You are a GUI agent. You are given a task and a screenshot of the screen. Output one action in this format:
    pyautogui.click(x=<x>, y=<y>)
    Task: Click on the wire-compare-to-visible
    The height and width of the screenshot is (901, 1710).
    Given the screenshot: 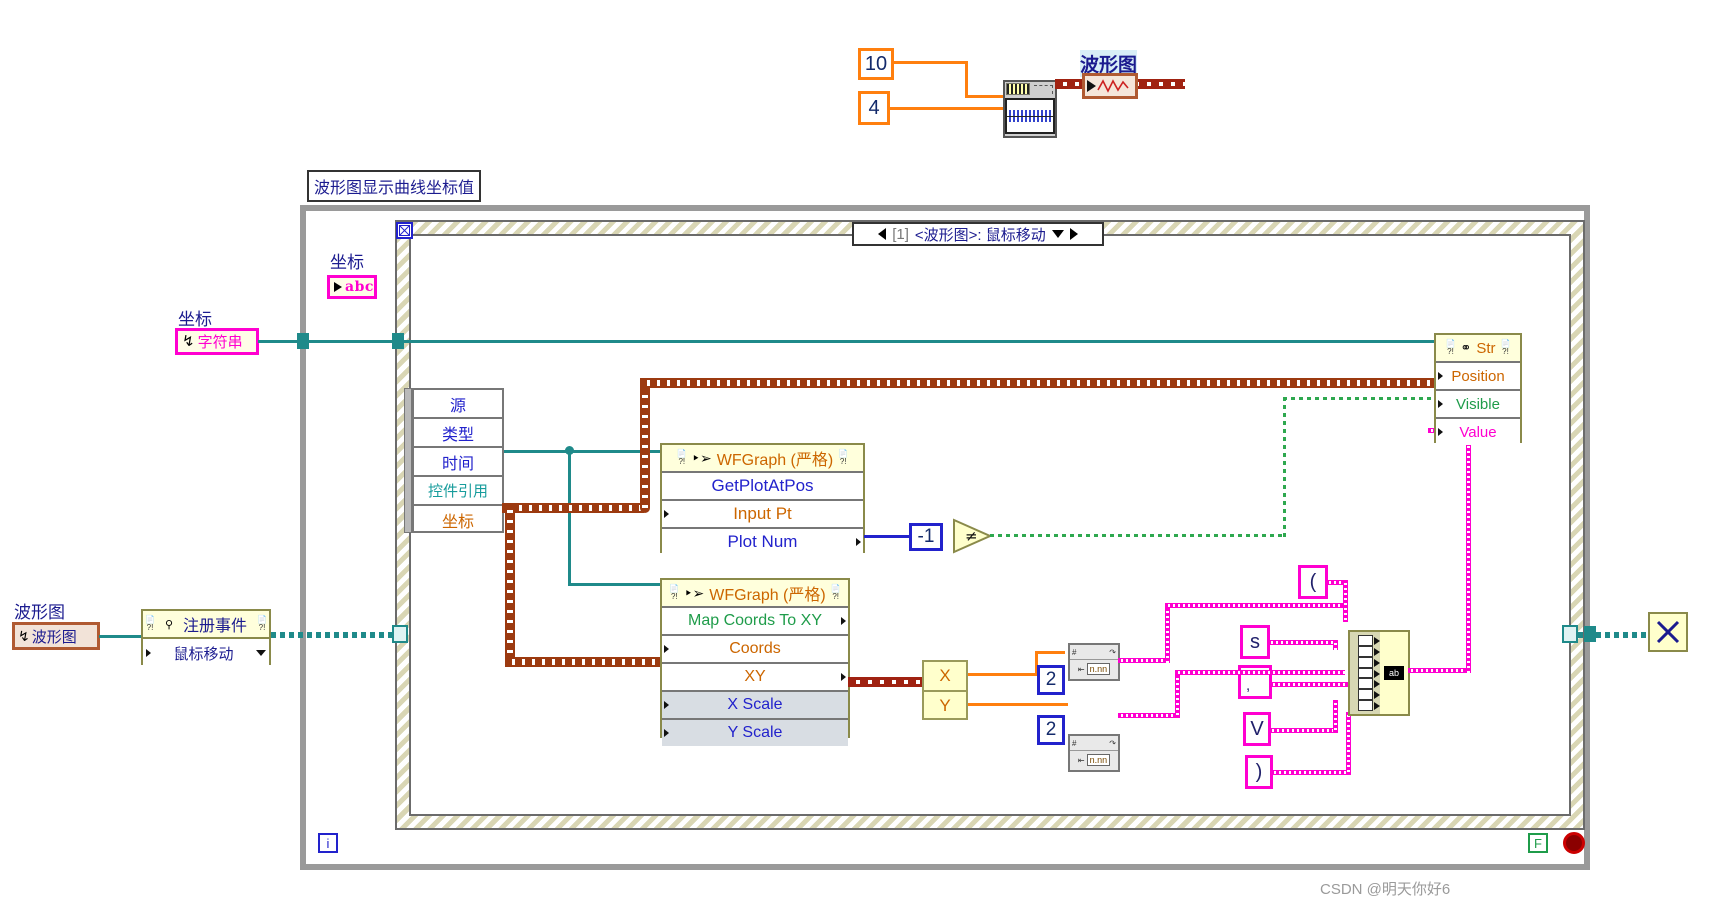 What is the action you would take?
    pyautogui.click(x=1363, y=398)
    